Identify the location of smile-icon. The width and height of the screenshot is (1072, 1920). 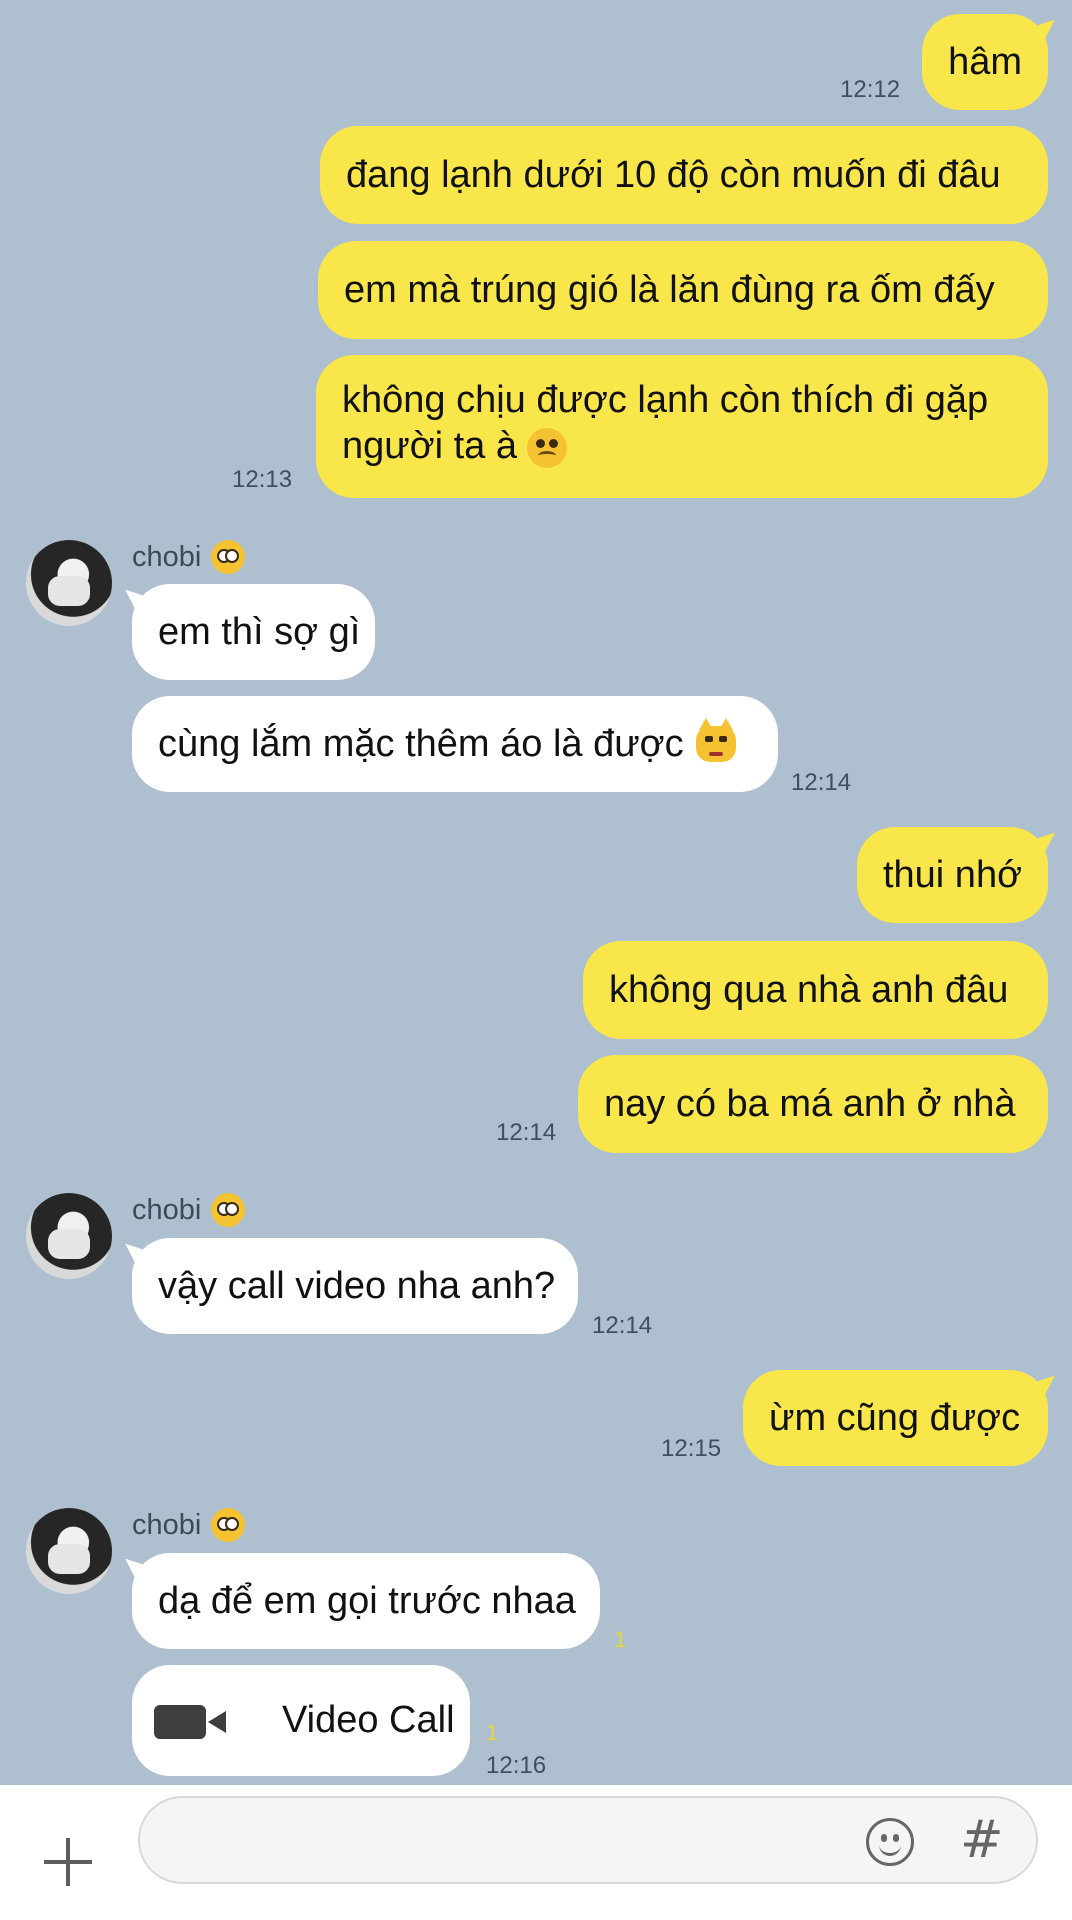
(890, 1842).